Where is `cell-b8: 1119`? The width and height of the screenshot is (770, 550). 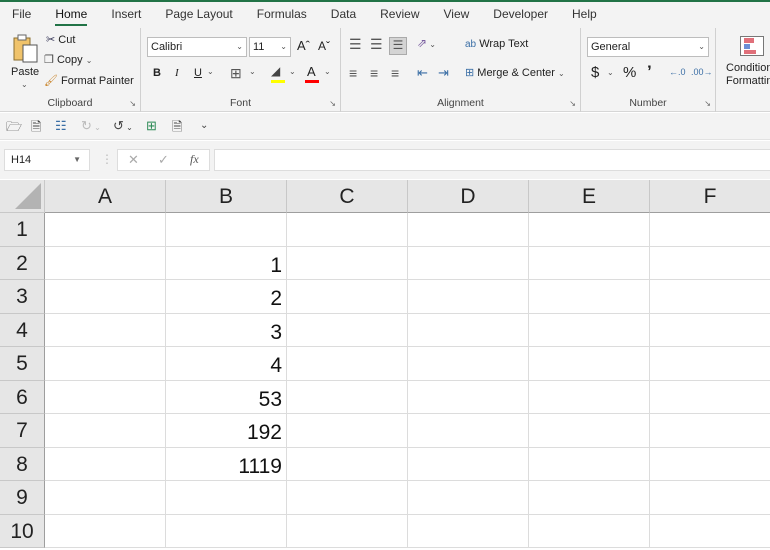
cell-b8: 1119 is located at coordinates (226, 464).